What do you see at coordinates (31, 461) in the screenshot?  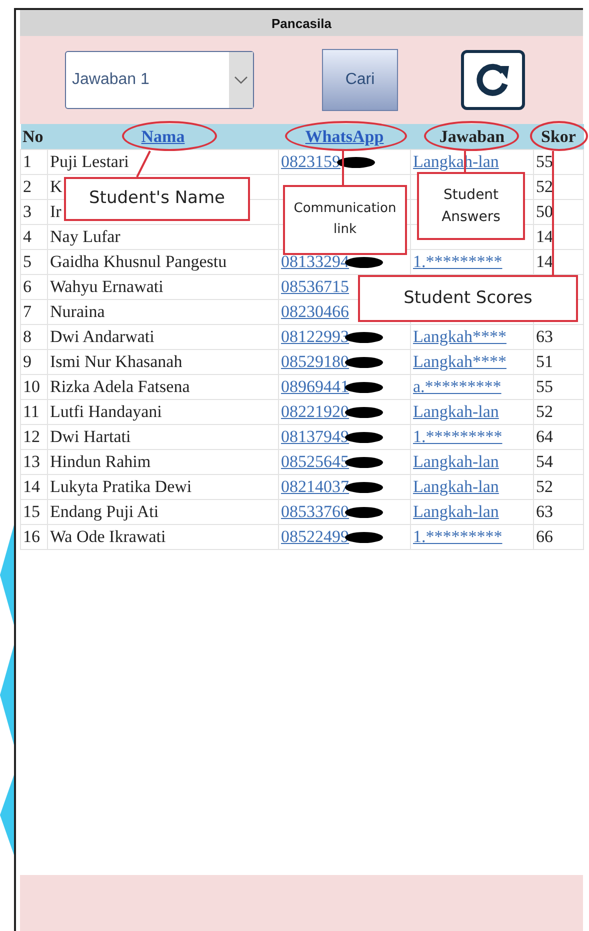 I see `table-cell: 13` at bounding box center [31, 461].